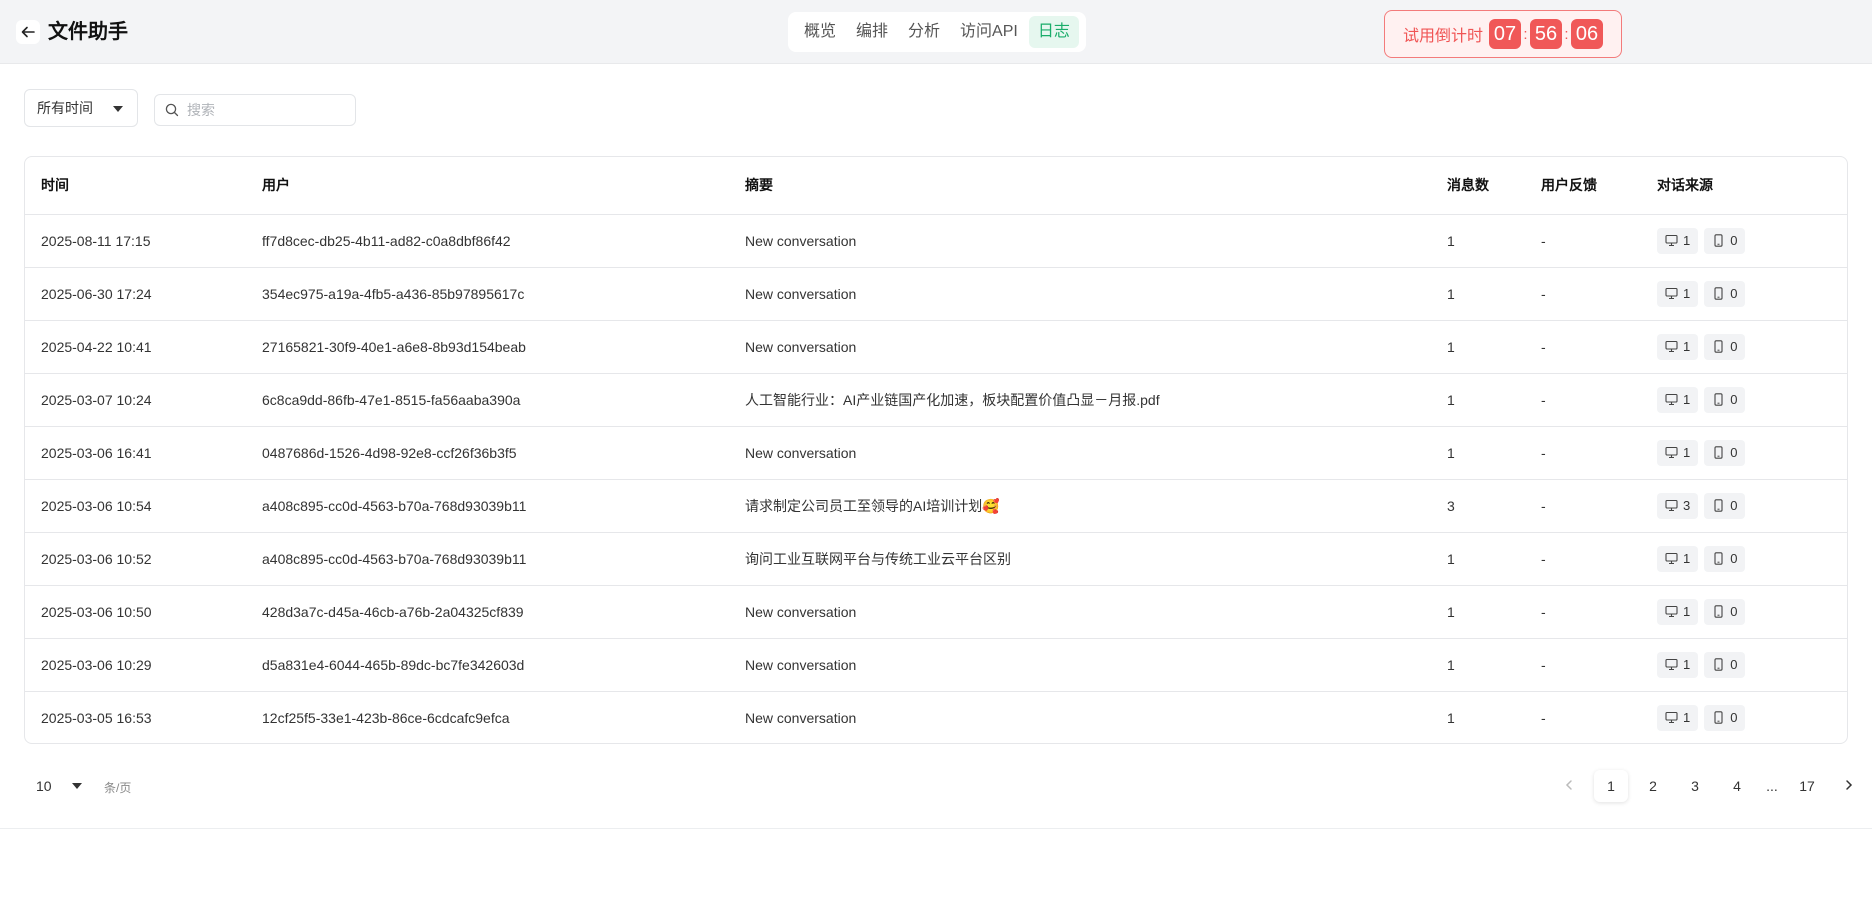 This screenshot has width=1872, height=924. Describe the element at coordinates (135, 665) in the screenshot. I see `cell-time: 2025-03-06 10:29` at that location.